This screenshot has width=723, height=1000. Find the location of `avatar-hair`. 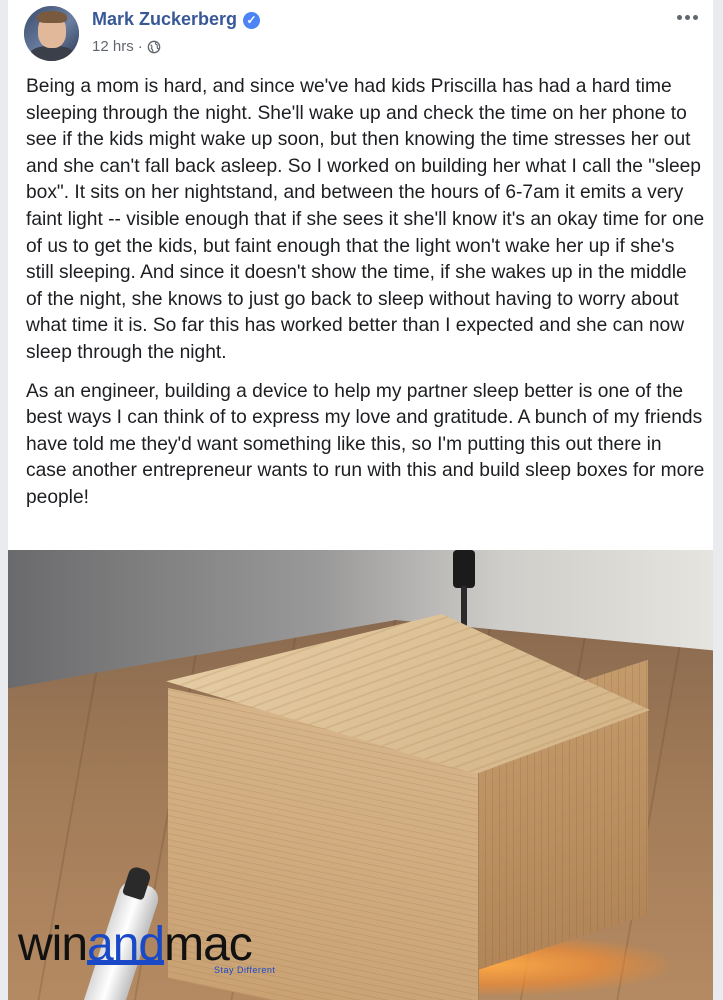

avatar-hair is located at coordinates (52, 17).